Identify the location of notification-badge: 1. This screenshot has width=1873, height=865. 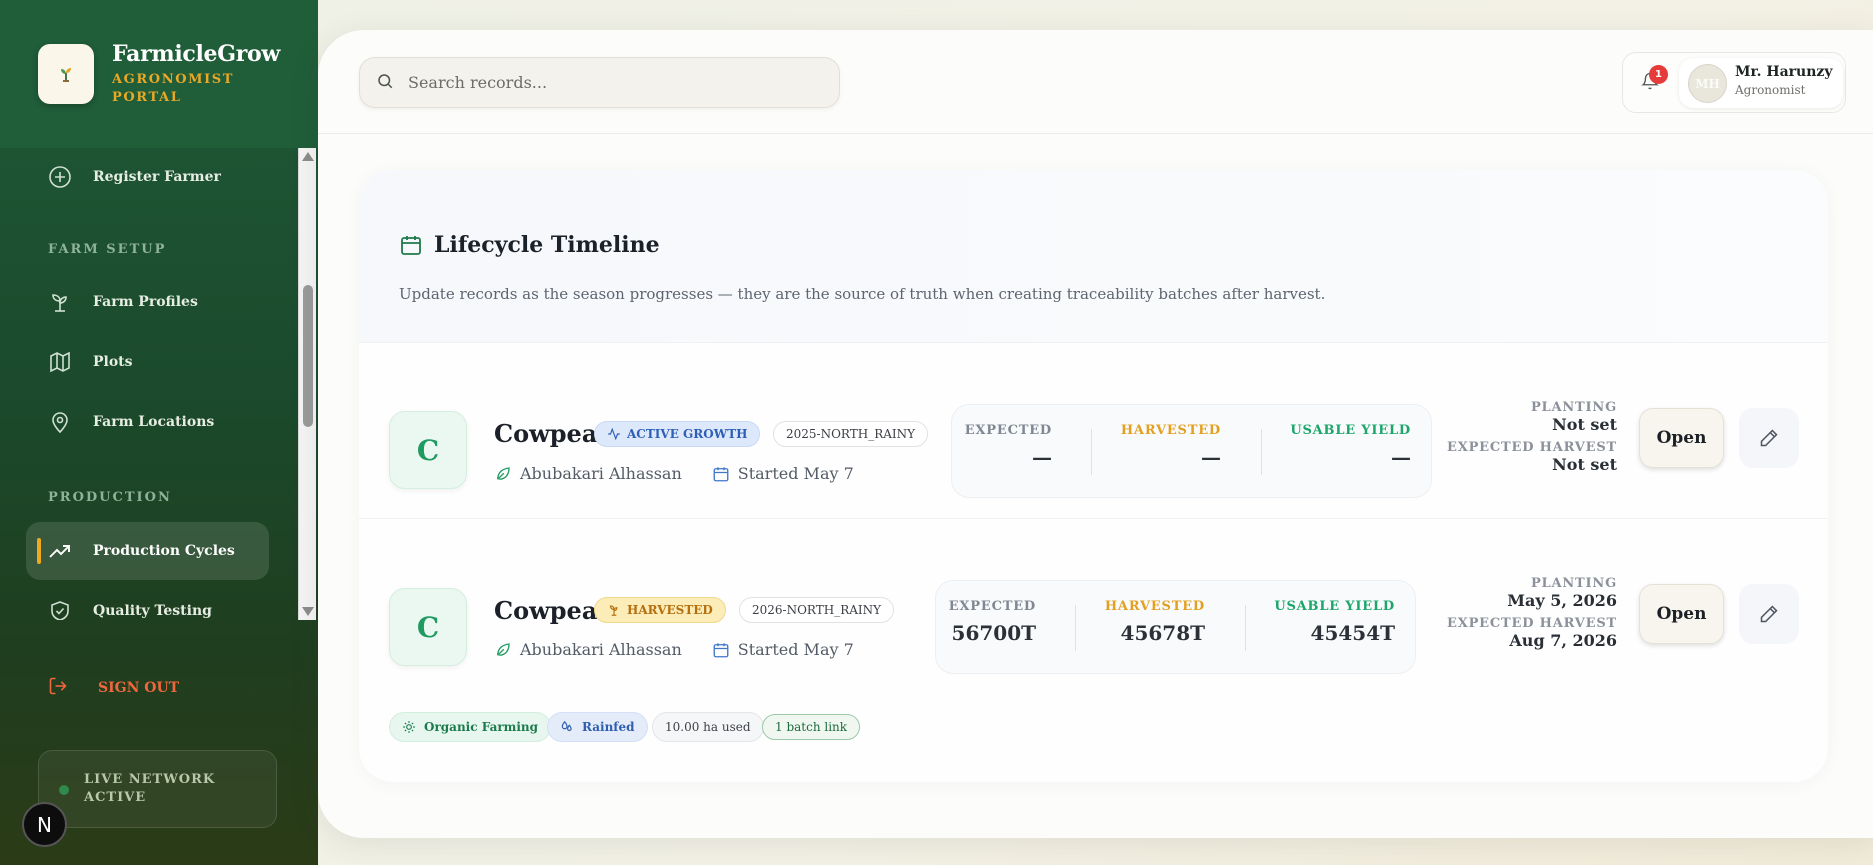
(1658, 74).